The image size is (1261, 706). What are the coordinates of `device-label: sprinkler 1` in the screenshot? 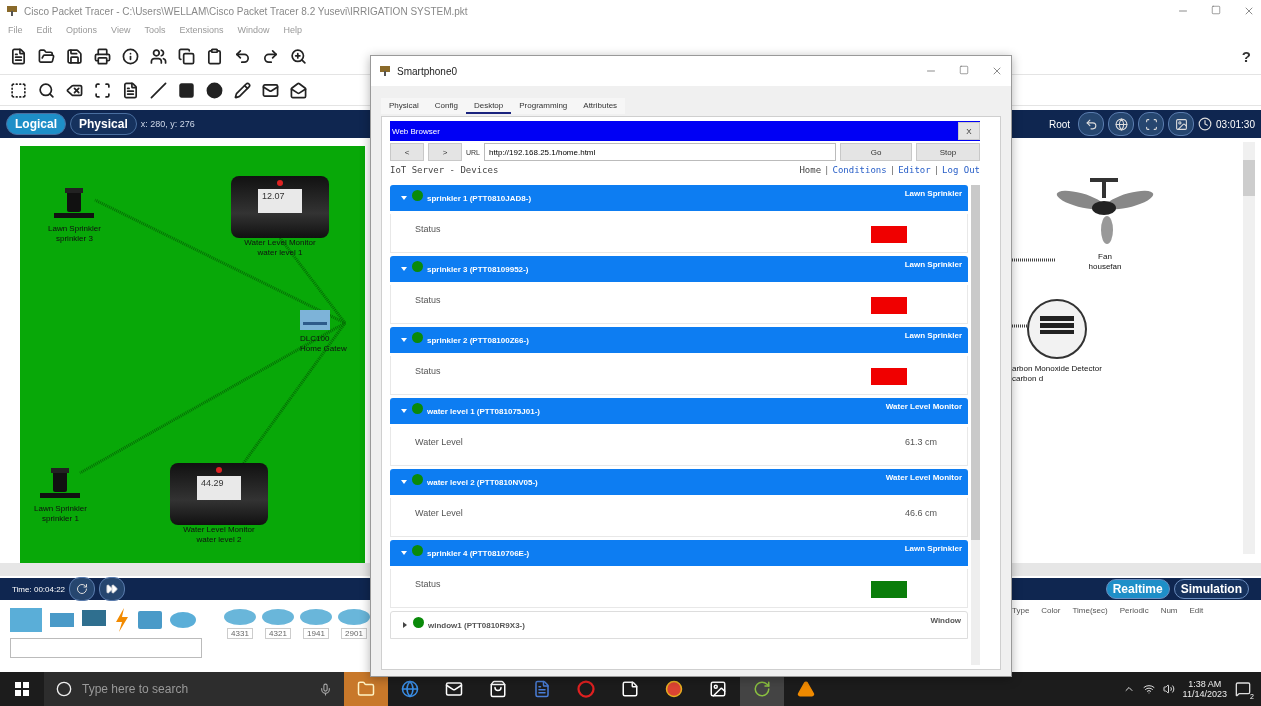 It's located at (60, 519).